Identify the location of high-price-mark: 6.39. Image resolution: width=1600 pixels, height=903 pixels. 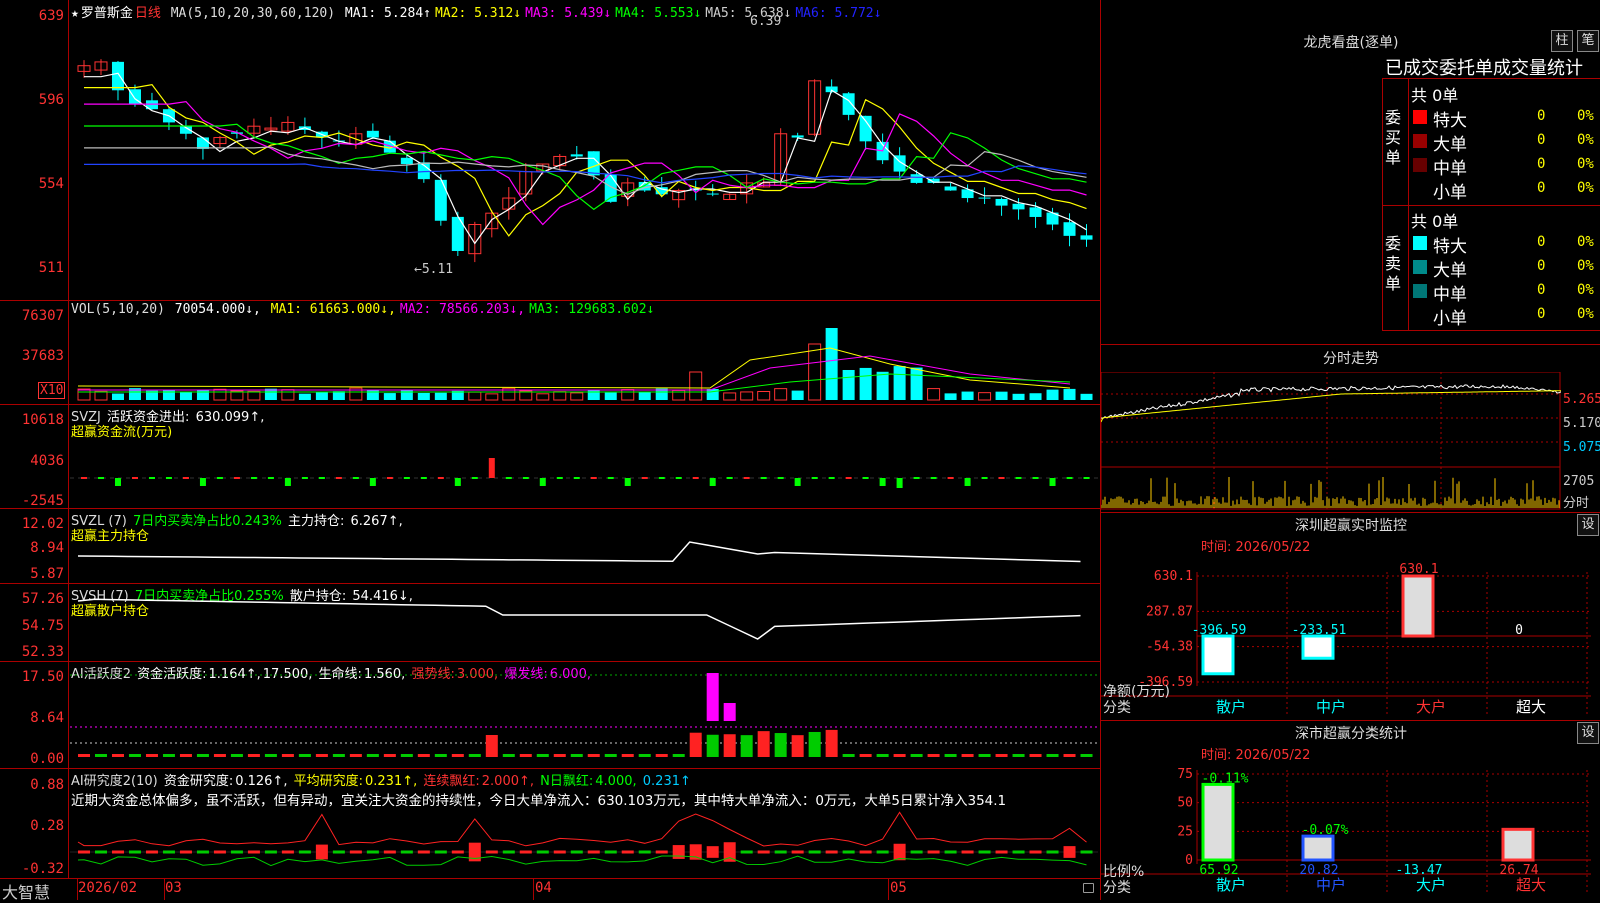
(766, 21).